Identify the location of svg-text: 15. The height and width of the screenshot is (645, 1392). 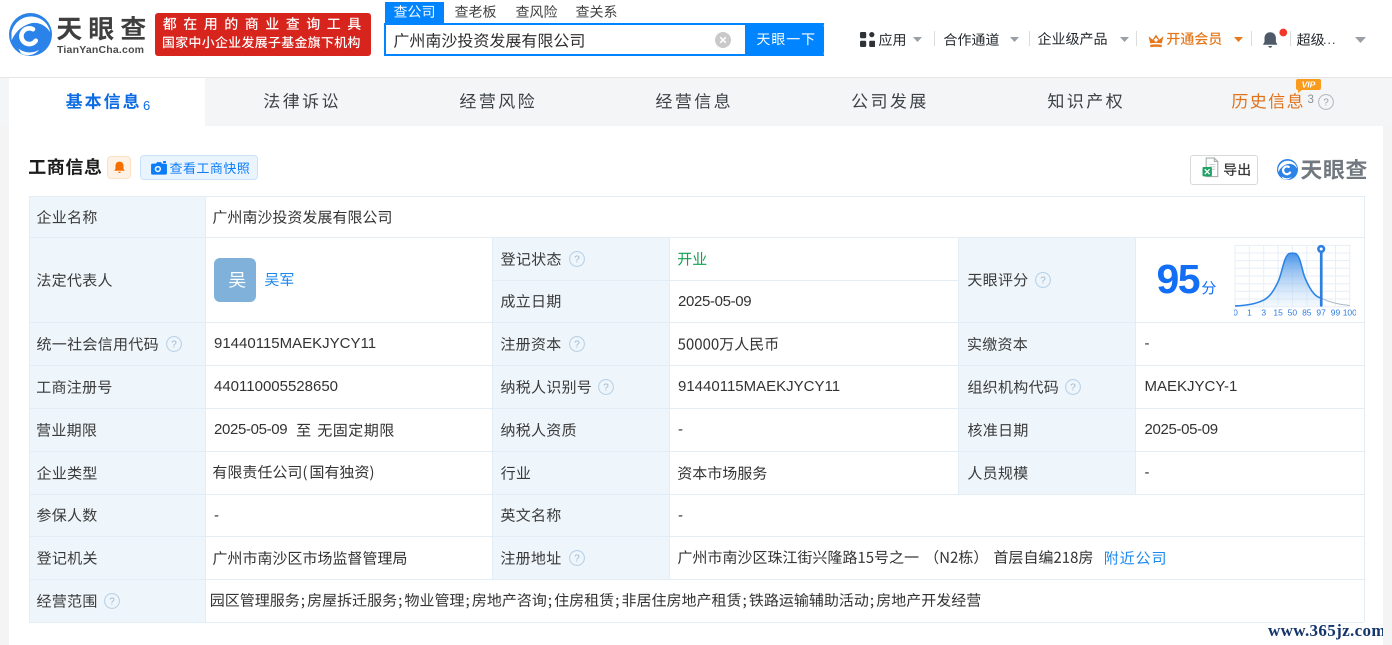
(1278, 312).